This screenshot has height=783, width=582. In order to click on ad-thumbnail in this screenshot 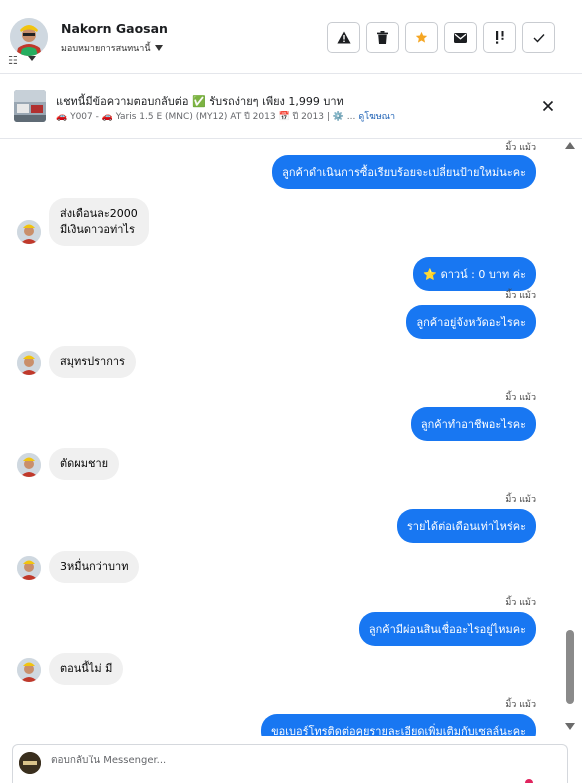, I will do `click(30, 106)`.